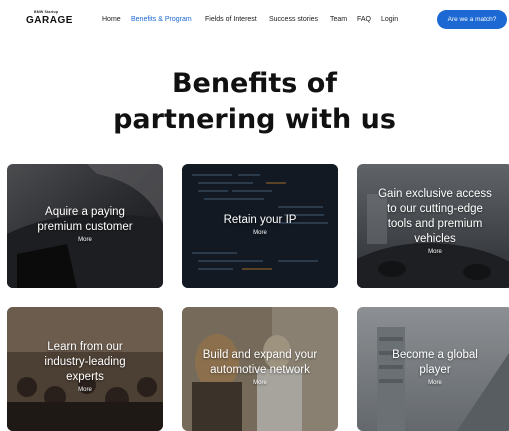  I want to click on nav-team: Team, so click(338, 19).